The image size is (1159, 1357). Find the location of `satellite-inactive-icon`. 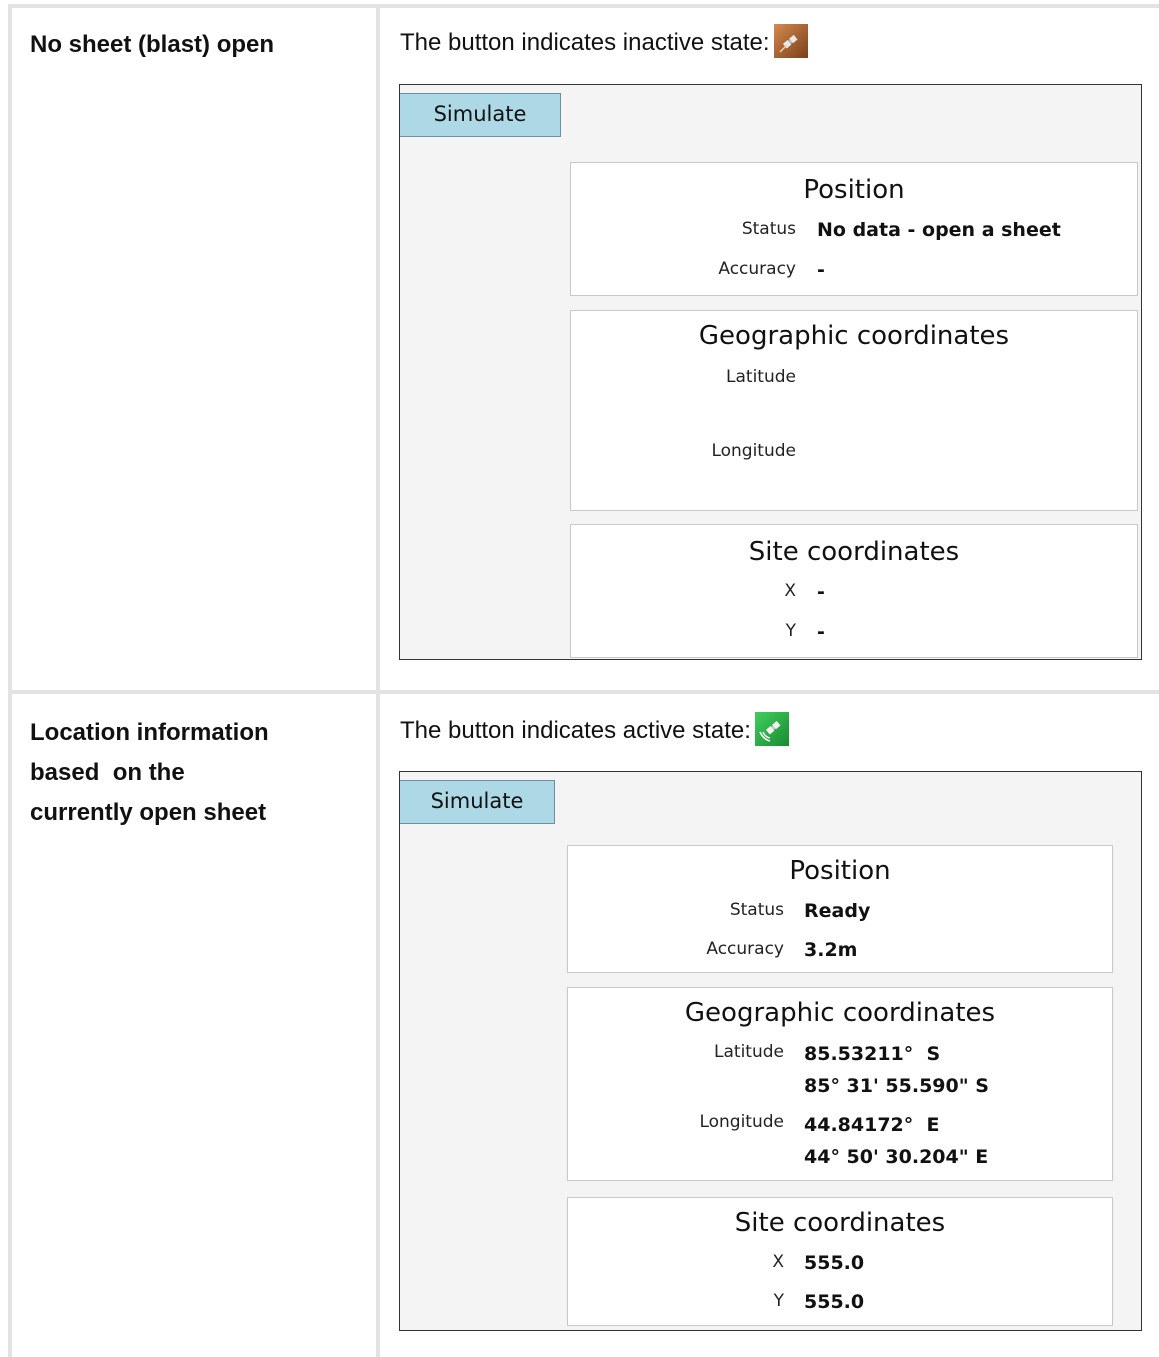

satellite-inactive-icon is located at coordinates (790, 41).